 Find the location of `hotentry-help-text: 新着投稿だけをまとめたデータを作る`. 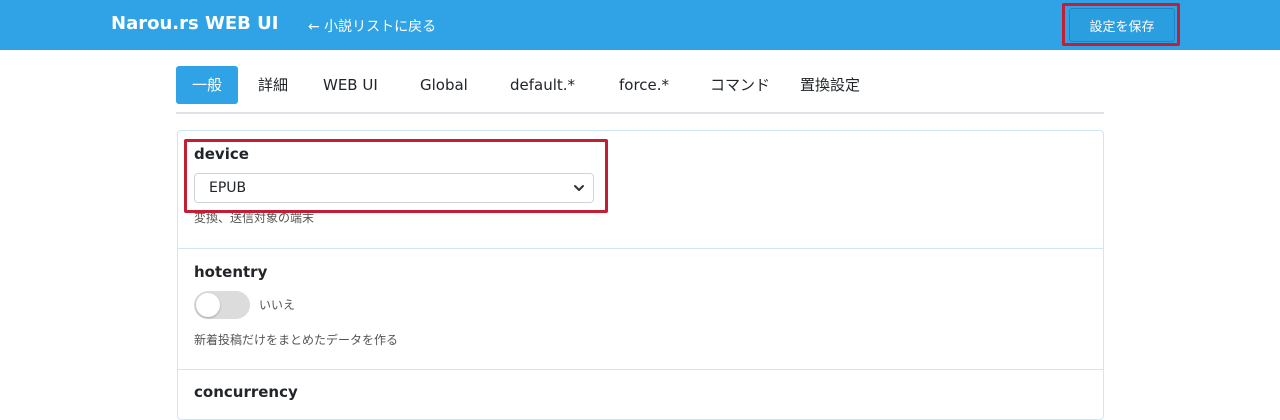

hotentry-help-text: 新着投稿だけをまとめたデータを作る is located at coordinates (296, 340).